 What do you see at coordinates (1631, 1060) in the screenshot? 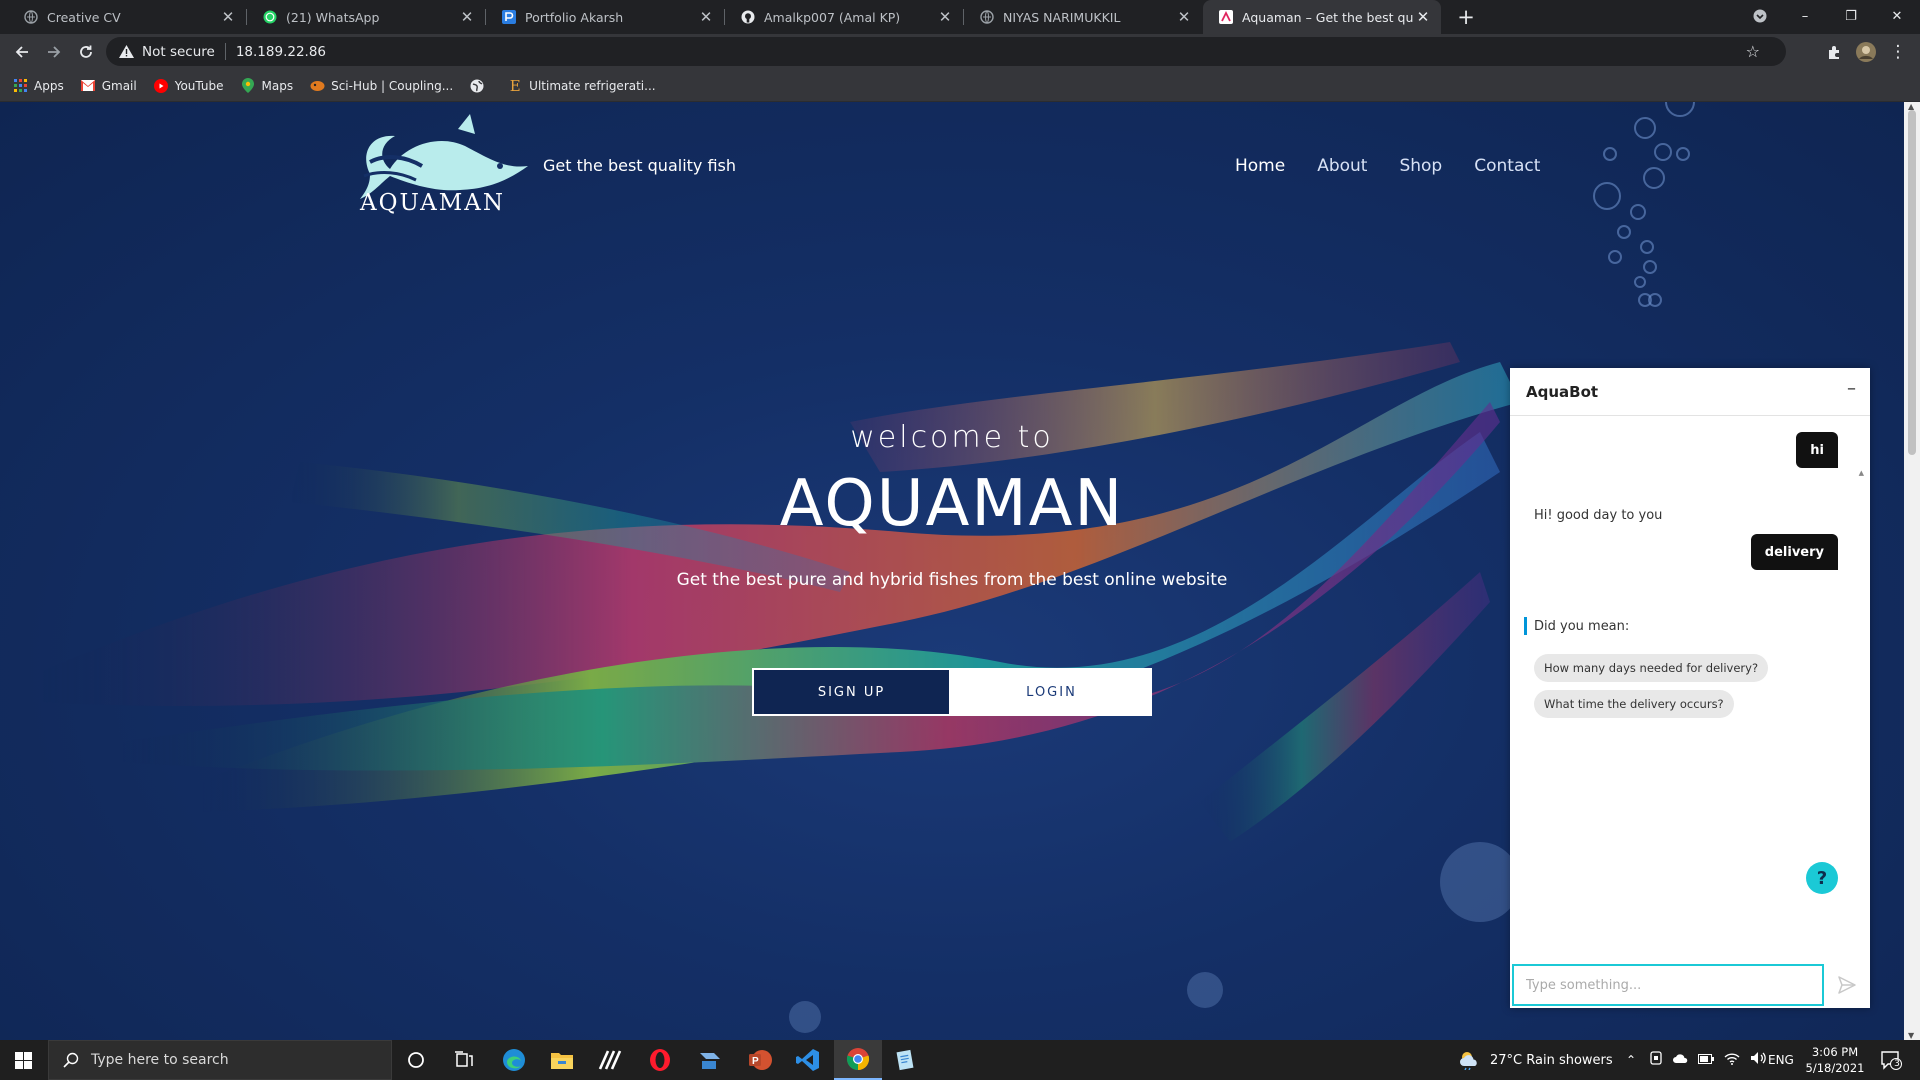
I see `chevron-up-icon: ⌃` at bounding box center [1631, 1060].